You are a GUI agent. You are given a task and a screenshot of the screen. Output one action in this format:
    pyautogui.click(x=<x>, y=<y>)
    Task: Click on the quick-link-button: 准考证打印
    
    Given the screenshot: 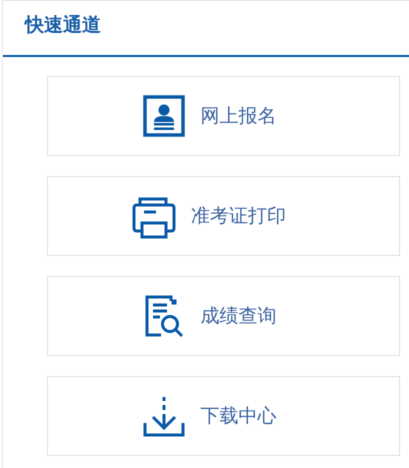 What is the action you would take?
    pyautogui.click(x=223, y=216)
    